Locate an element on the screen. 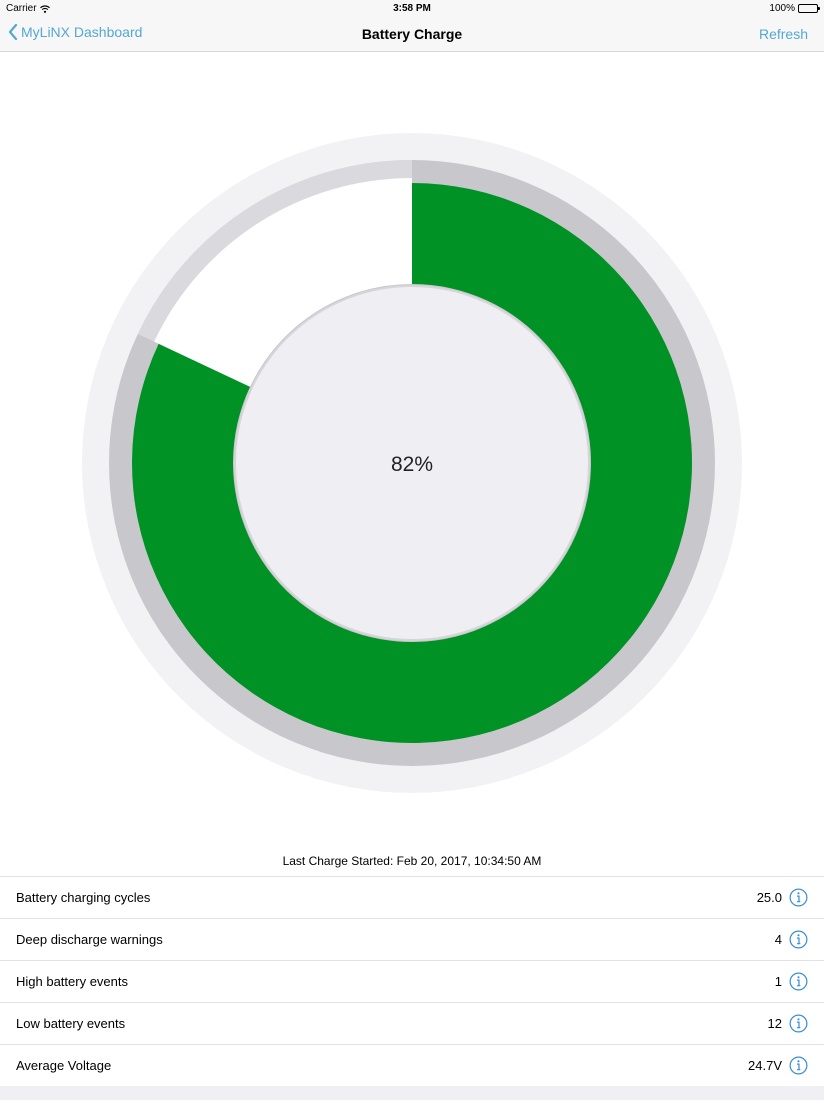 This screenshot has height=1100, width=824. stat-value: 4 is located at coordinates (778, 939).